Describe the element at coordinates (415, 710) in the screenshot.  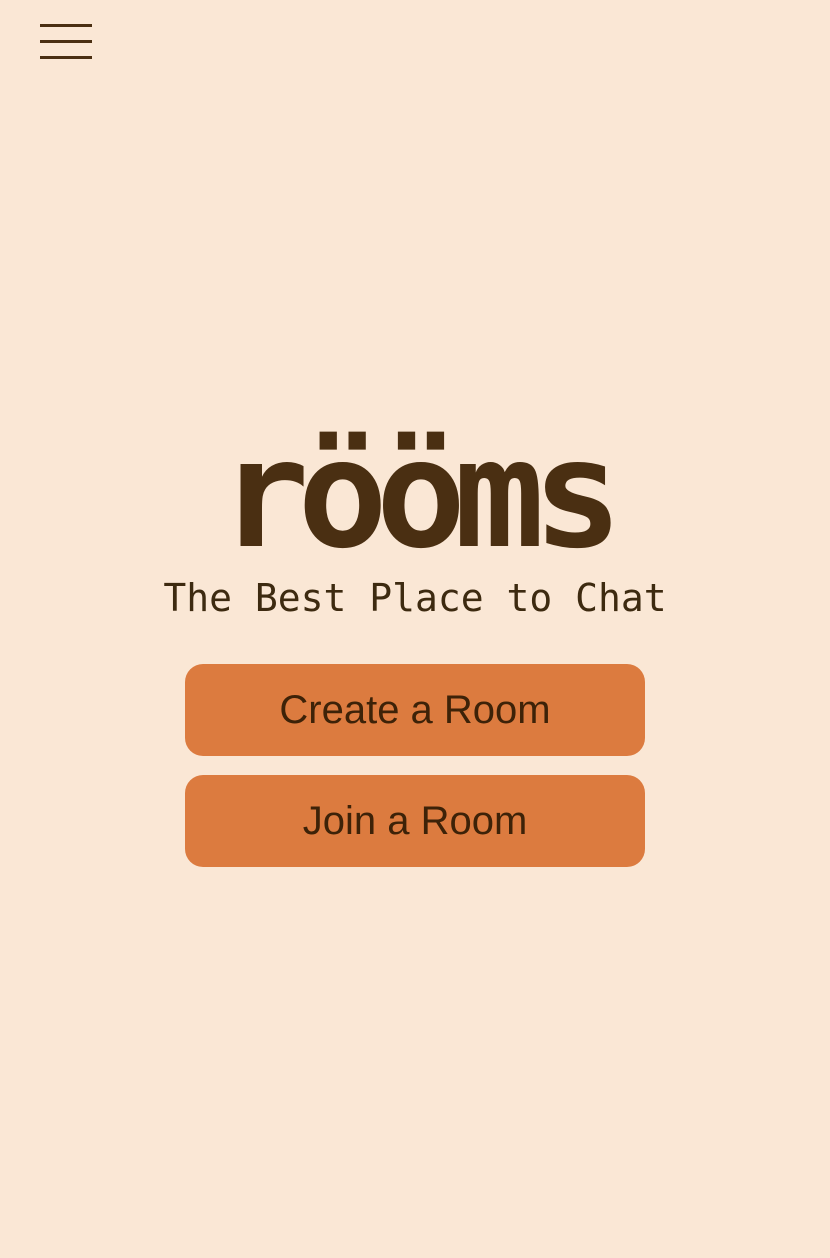
I see `create-room-button: Create a Room` at that location.